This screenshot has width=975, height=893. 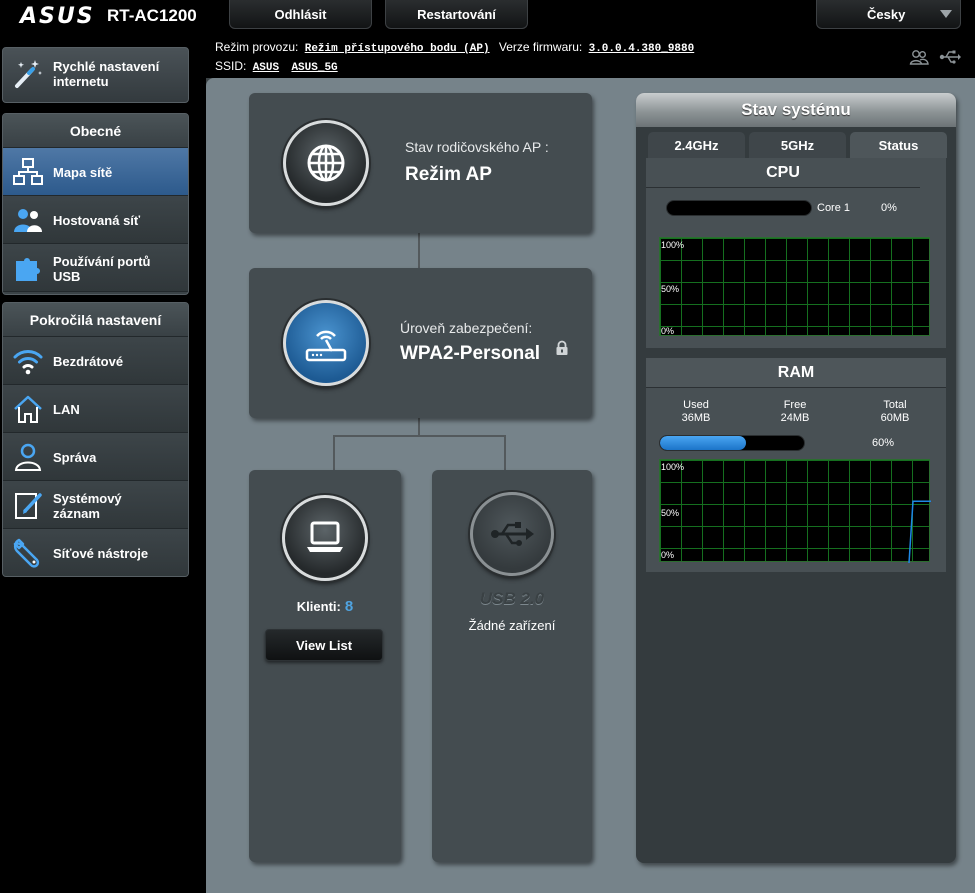 I want to click on lock-icon, so click(x=562, y=347).